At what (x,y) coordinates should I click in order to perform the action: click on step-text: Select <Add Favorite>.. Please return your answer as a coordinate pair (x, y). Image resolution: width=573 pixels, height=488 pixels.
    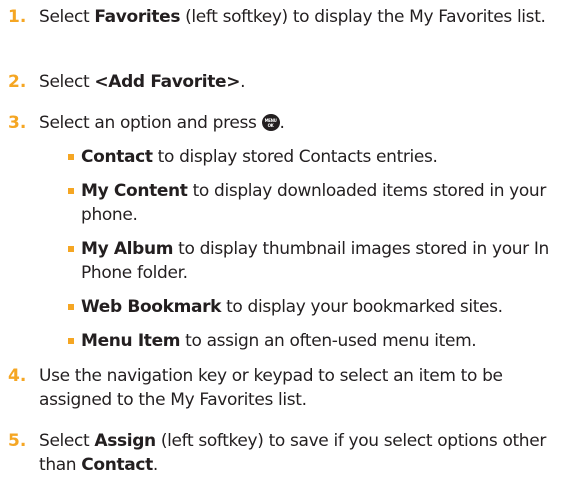
    Looking at the image, I should click on (142, 82).